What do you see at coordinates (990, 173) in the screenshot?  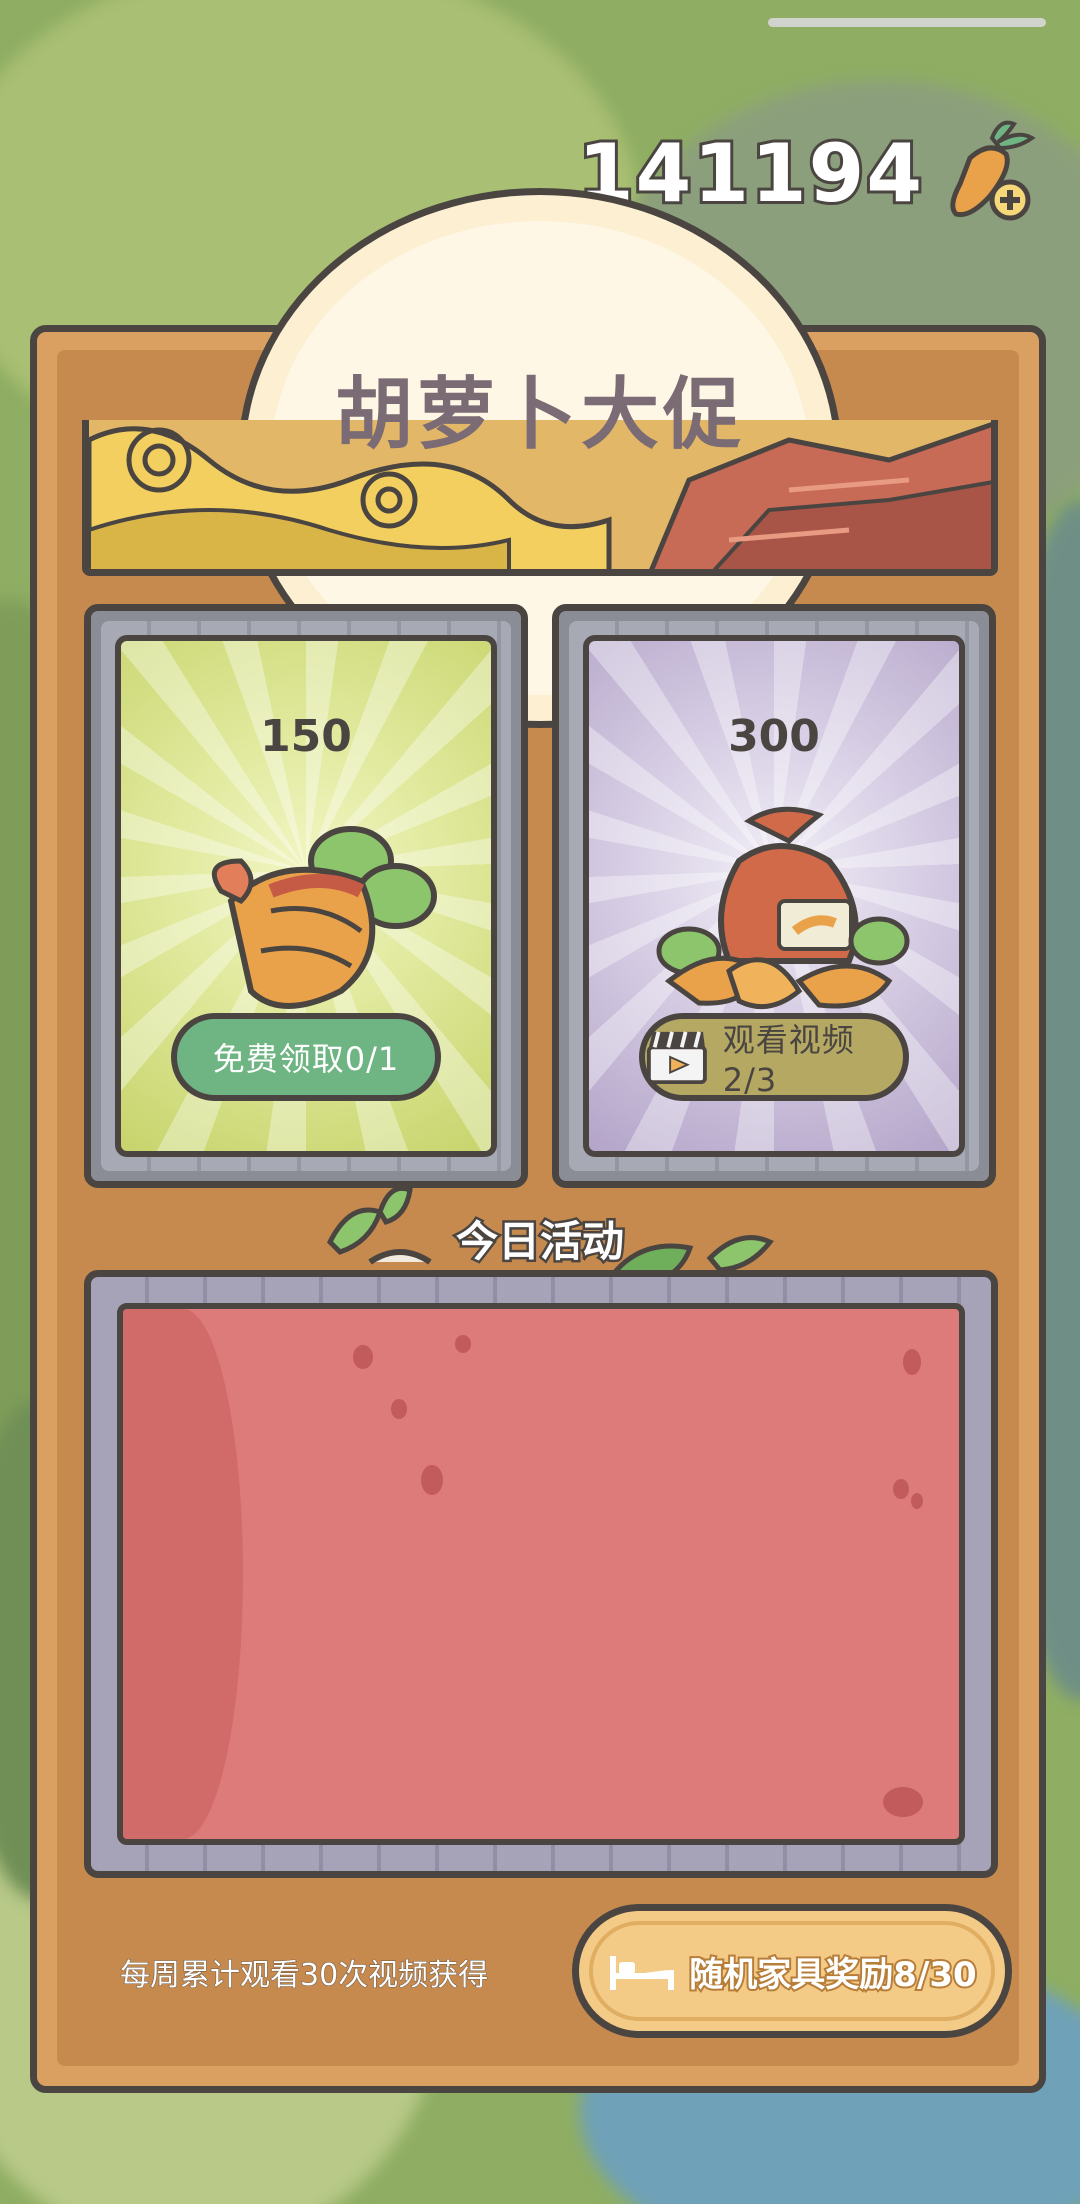 I see `add-carrot-icon` at bounding box center [990, 173].